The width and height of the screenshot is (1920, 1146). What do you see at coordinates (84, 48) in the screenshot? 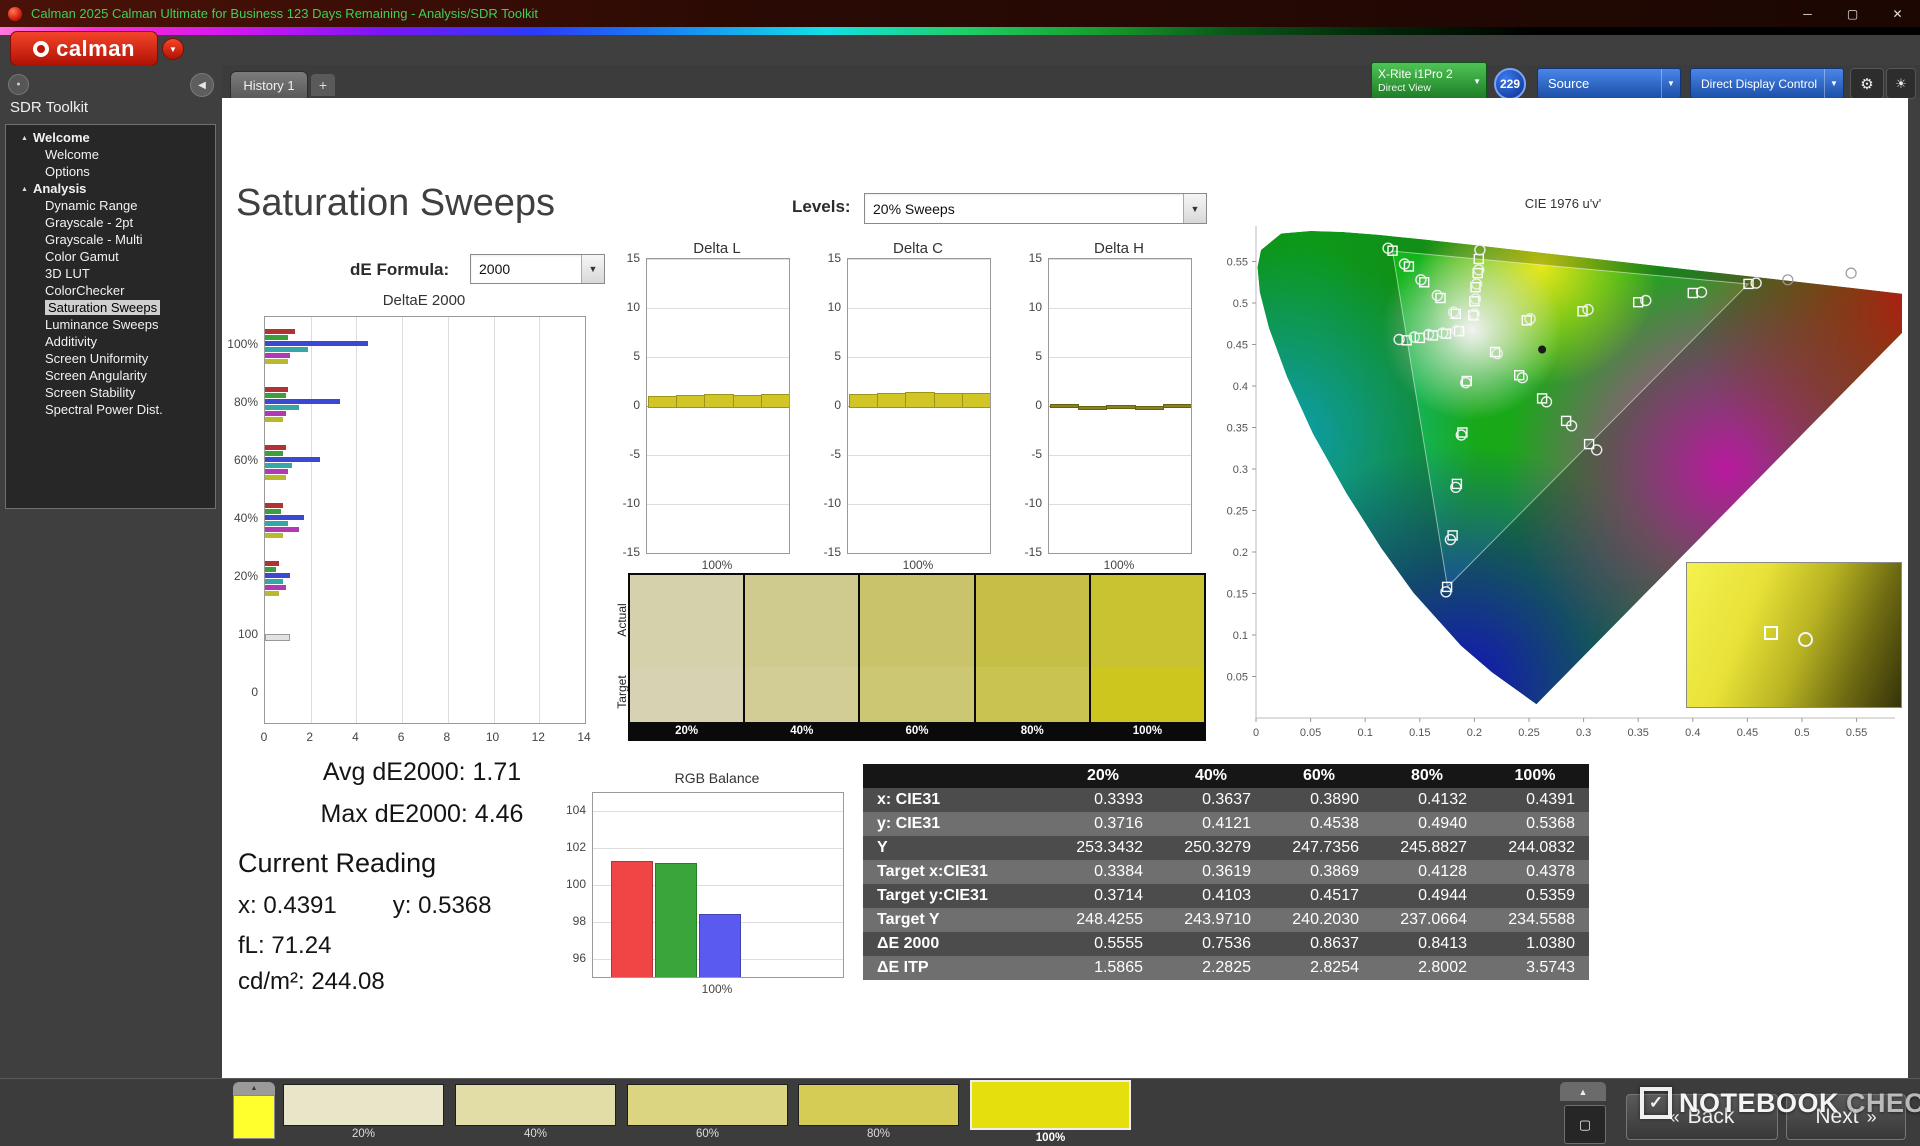
I see `calman-logo-button: calman` at bounding box center [84, 48].